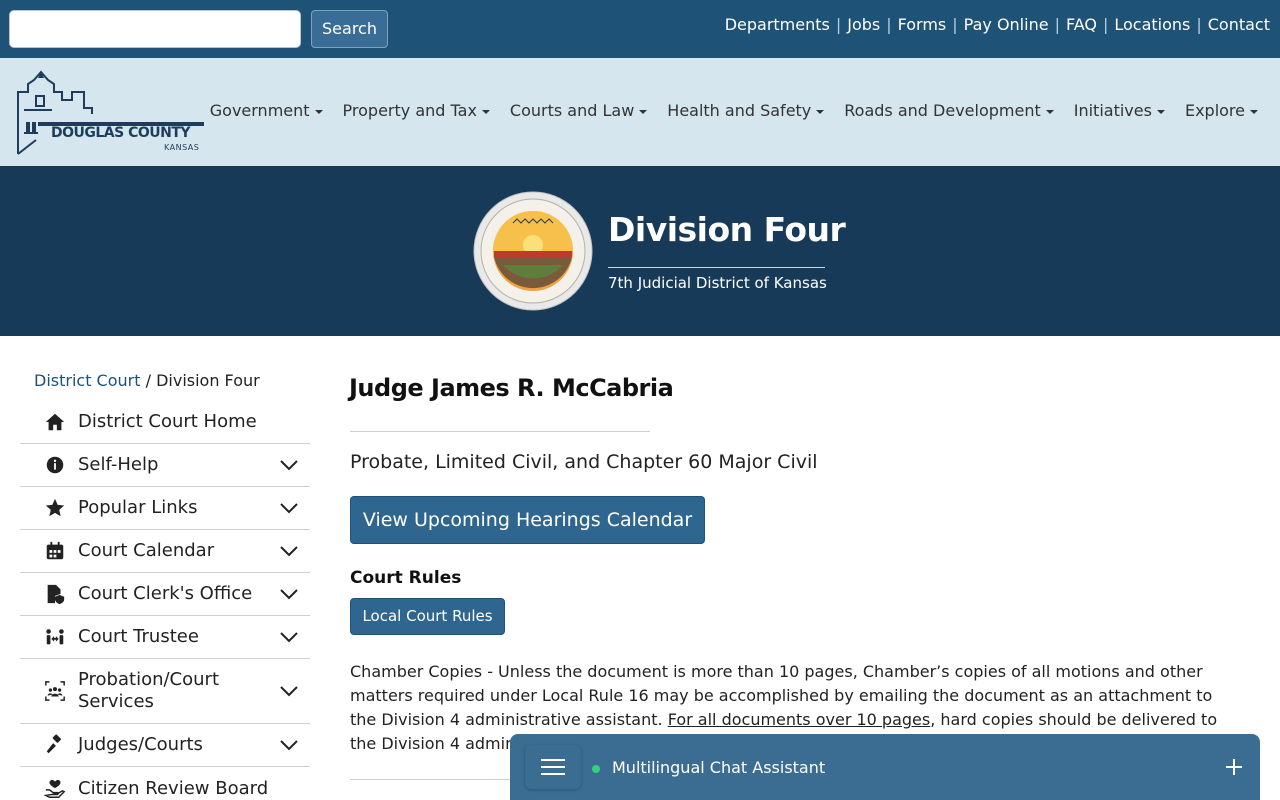  Describe the element at coordinates (717, 283) in the screenshot. I see `page-subtitle: 7th Judicial District of Kansas` at that location.